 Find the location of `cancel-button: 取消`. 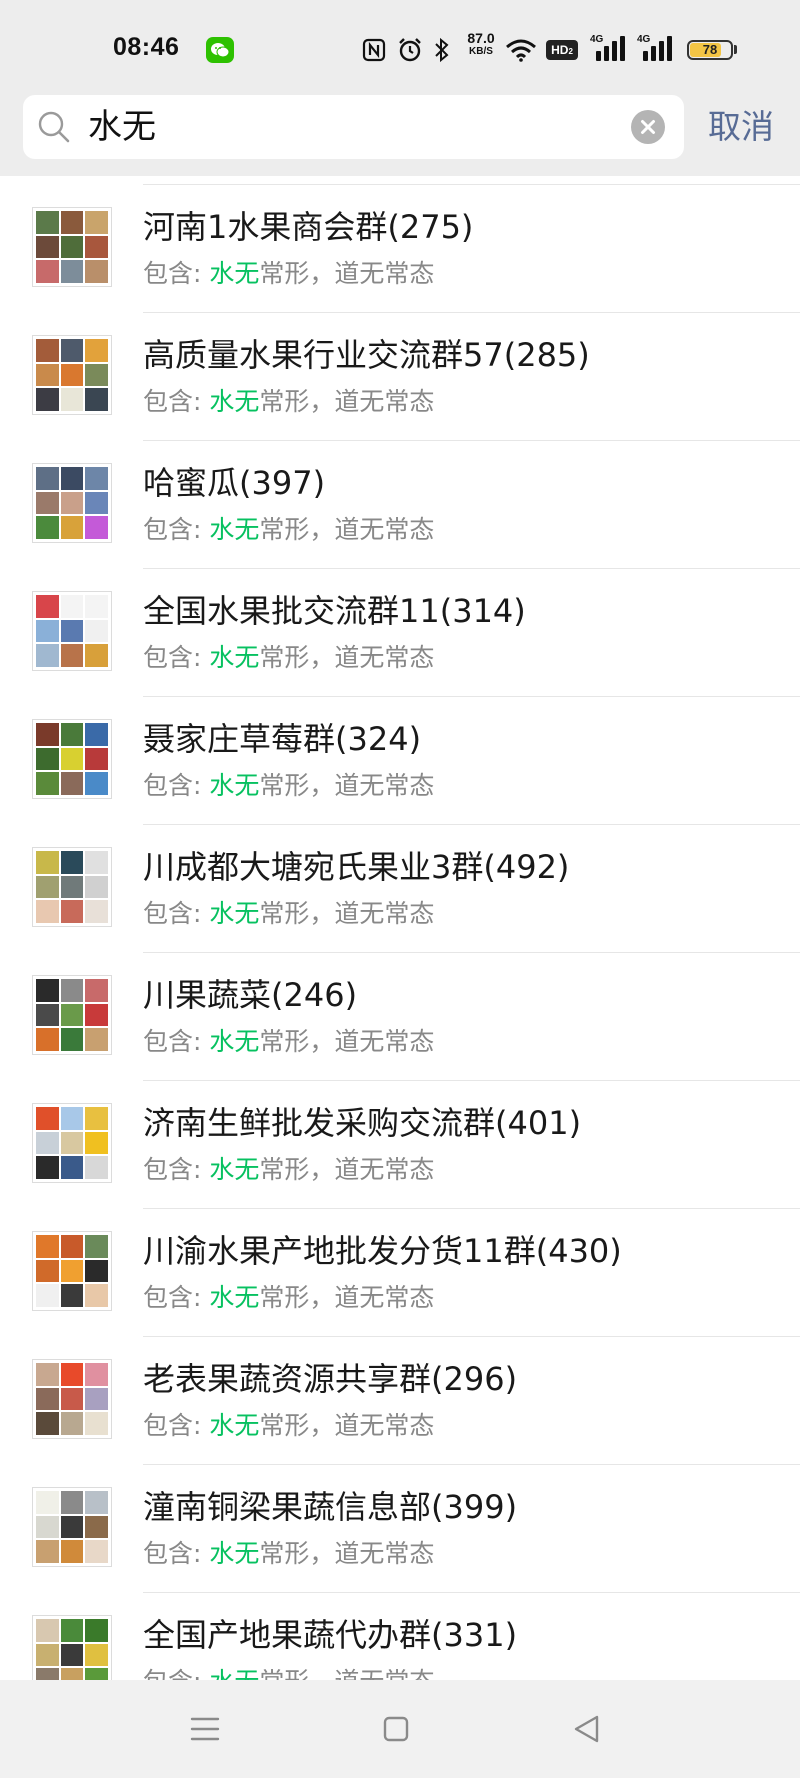

cancel-button: 取消 is located at coordinates (741, 127).